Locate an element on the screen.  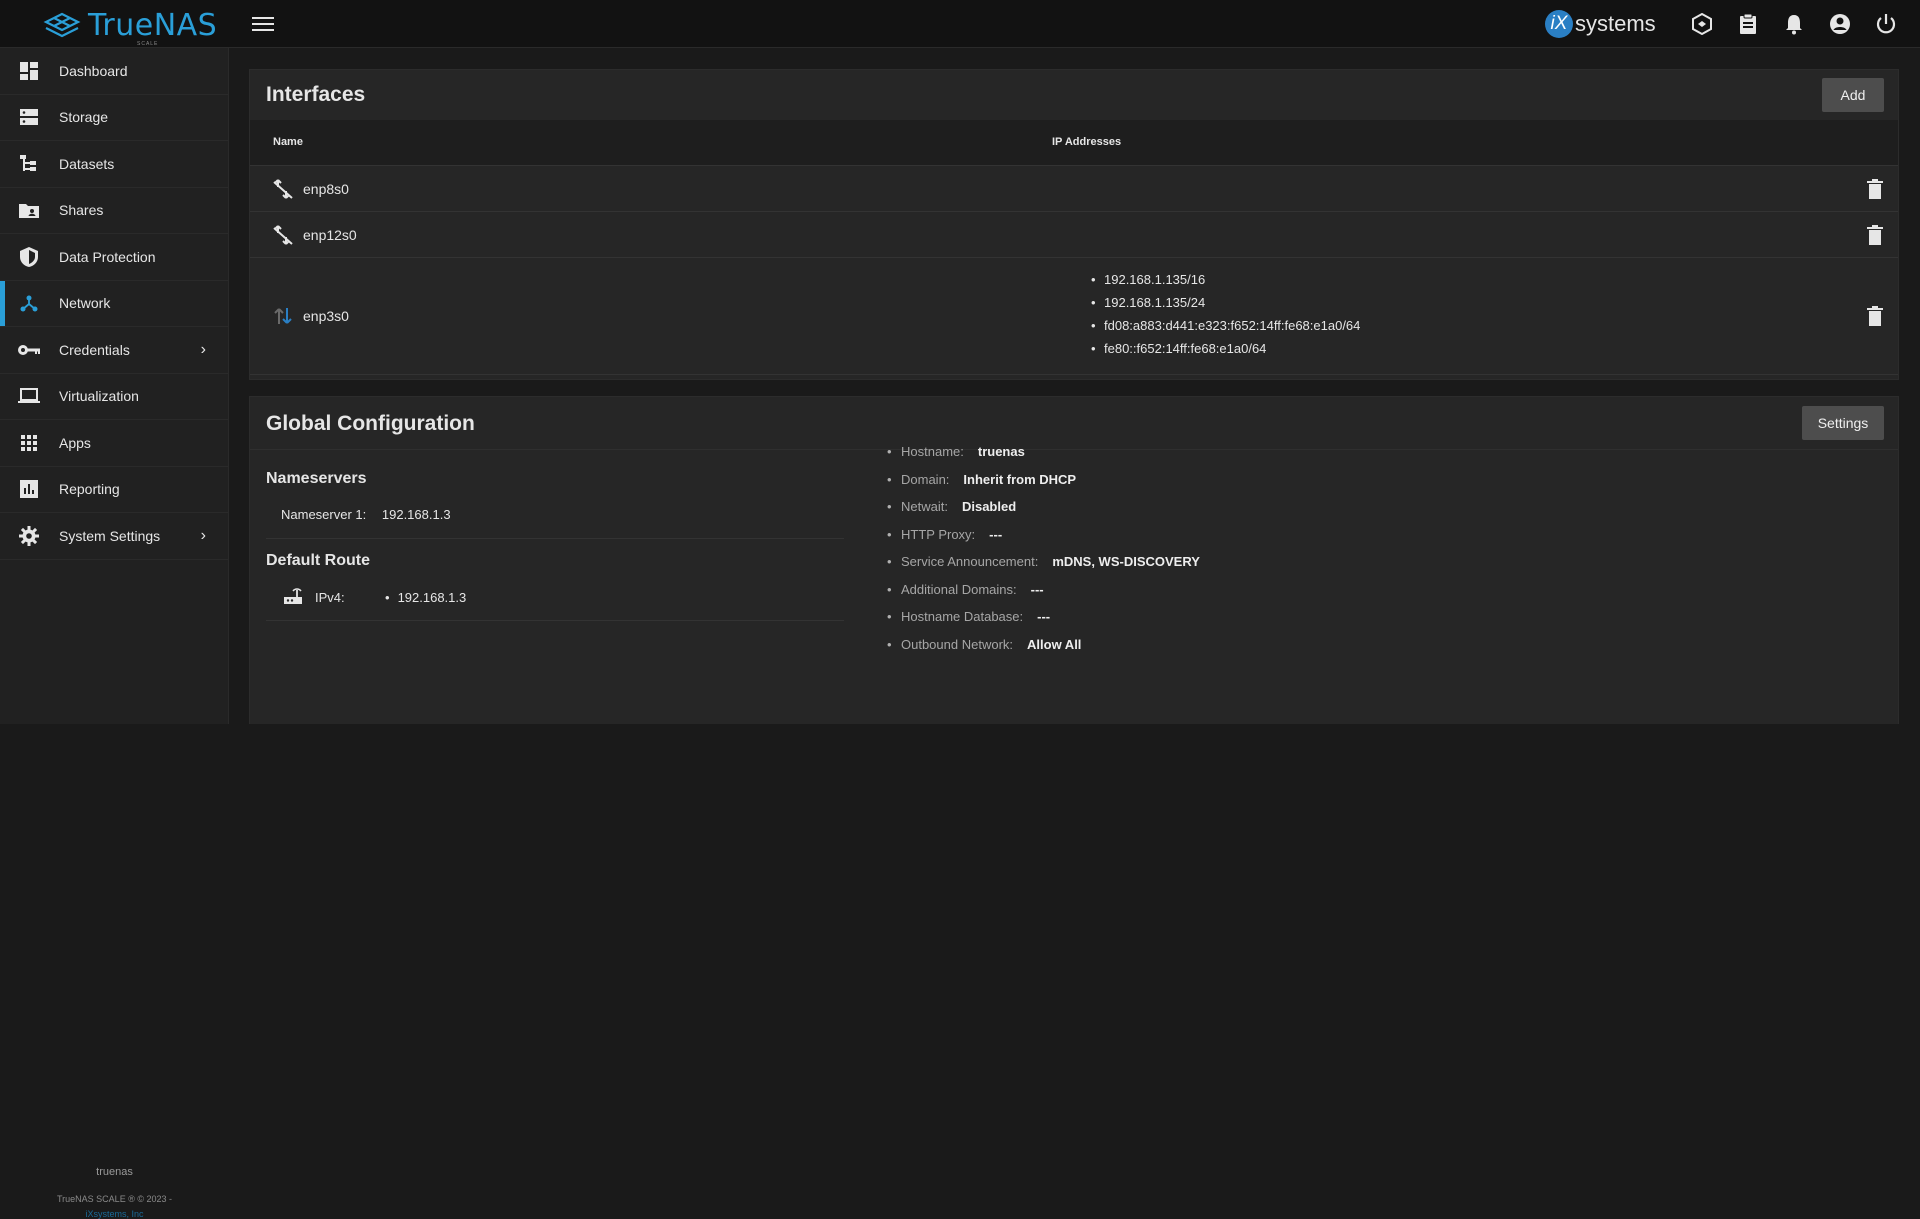
interface-name: enp12s0 is located at coordinates (330, 235).